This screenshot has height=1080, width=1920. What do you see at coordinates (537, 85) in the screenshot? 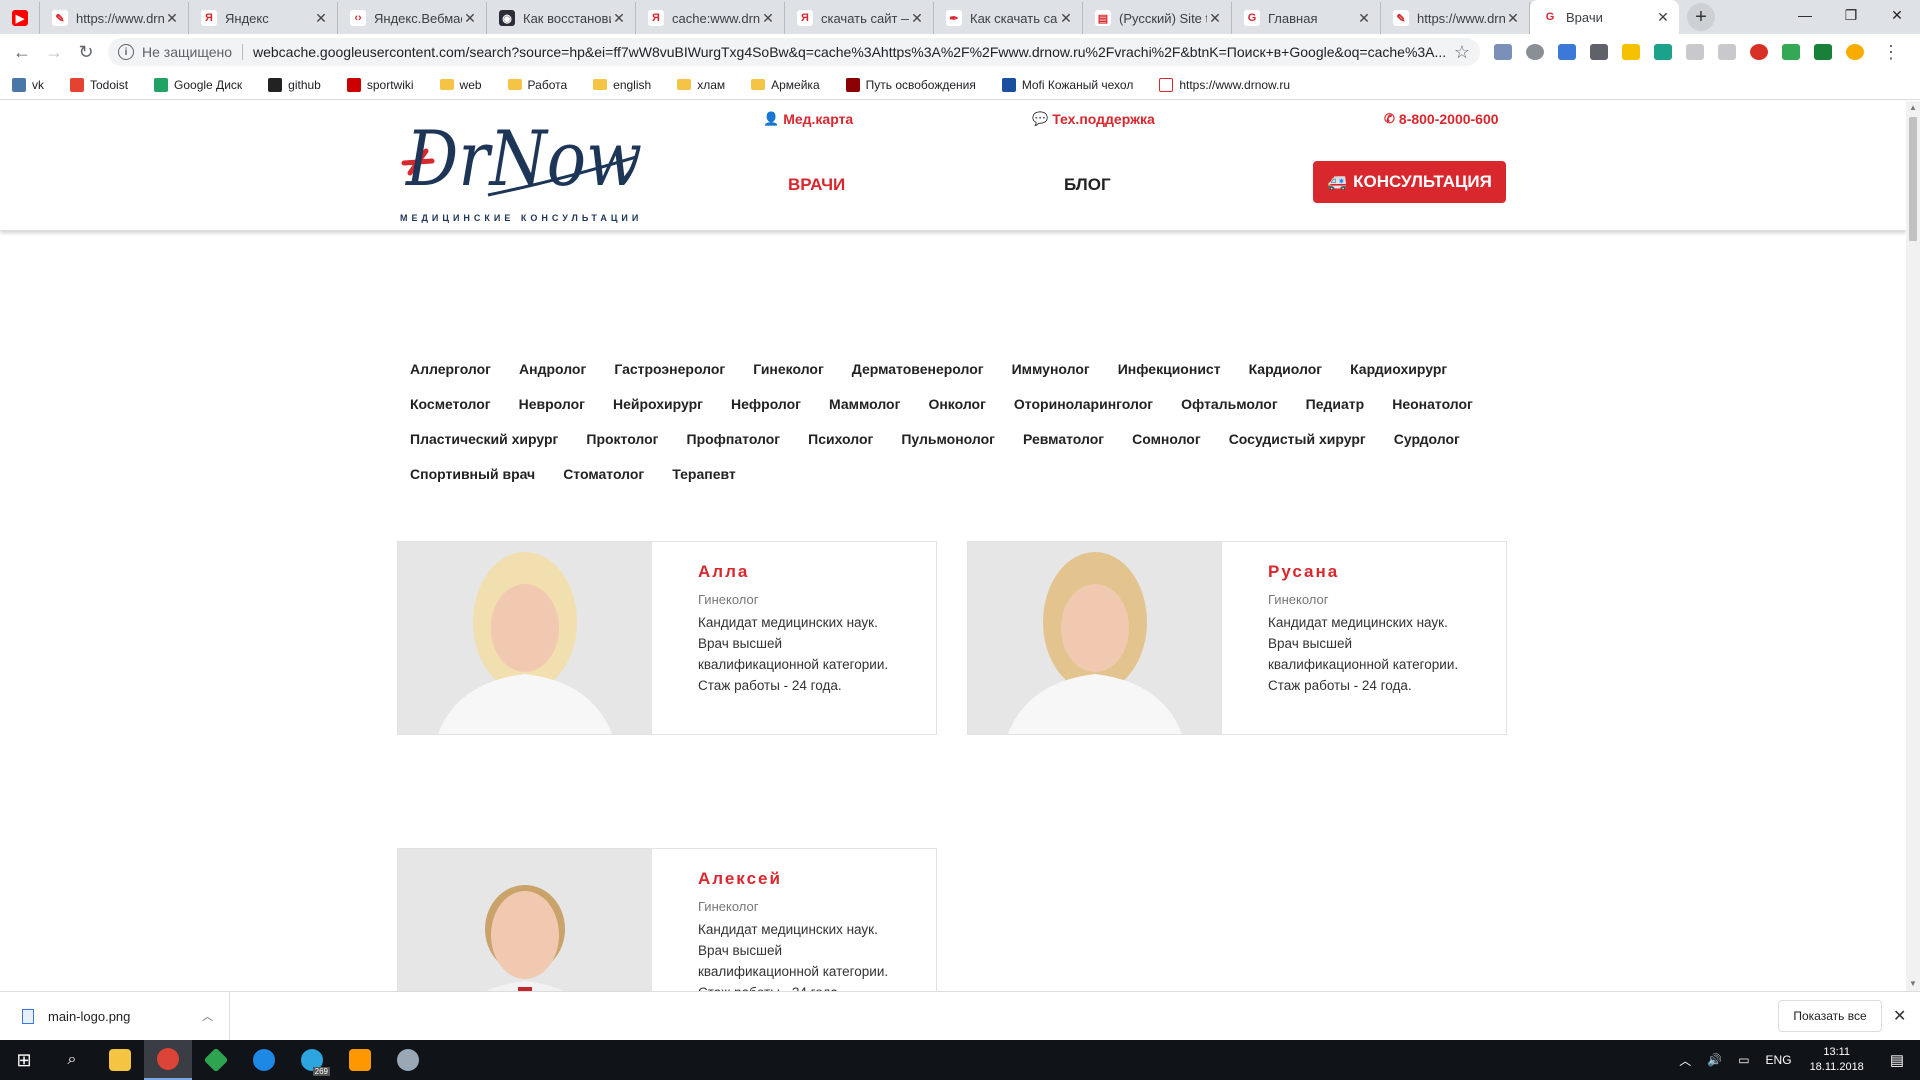
I see `bookmark-item: Работа` at bounding box center [537, 85].